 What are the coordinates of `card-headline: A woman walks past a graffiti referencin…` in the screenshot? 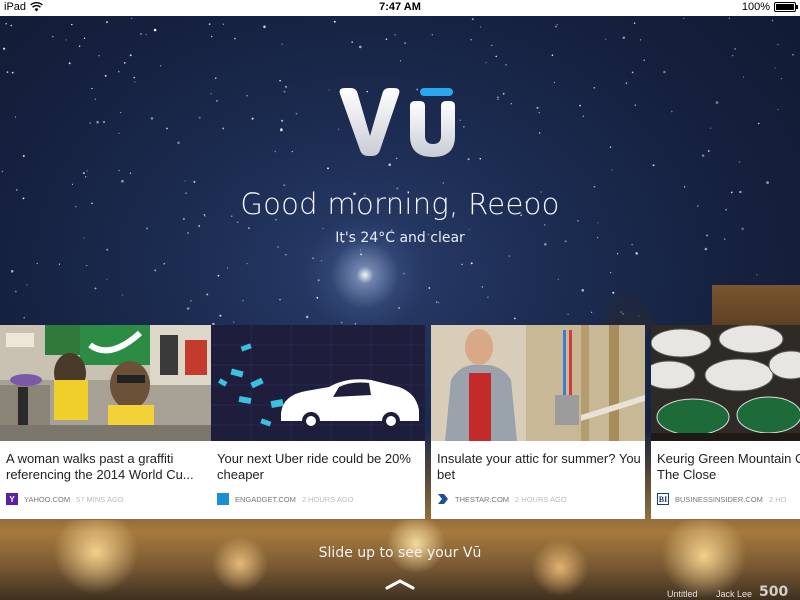 It's located at (100, 466).